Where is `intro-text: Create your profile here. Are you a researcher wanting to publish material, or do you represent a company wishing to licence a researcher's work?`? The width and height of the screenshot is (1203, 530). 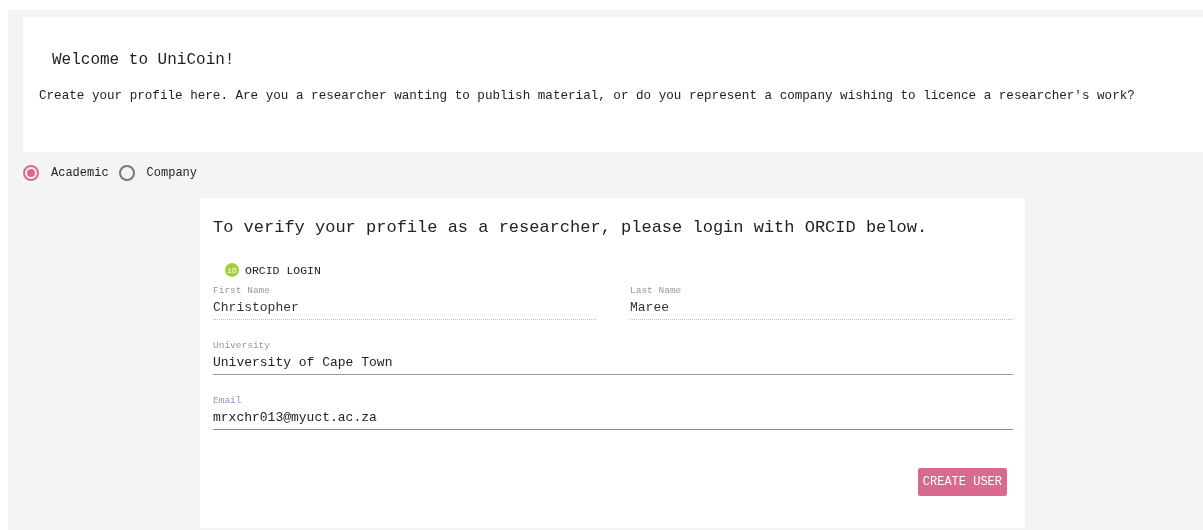
intro-text: Create your profile here. Are you a researcher wanting to publish material, or do you represent a company wishing to licence a researcher's work? is located at coordinates (587, 96).